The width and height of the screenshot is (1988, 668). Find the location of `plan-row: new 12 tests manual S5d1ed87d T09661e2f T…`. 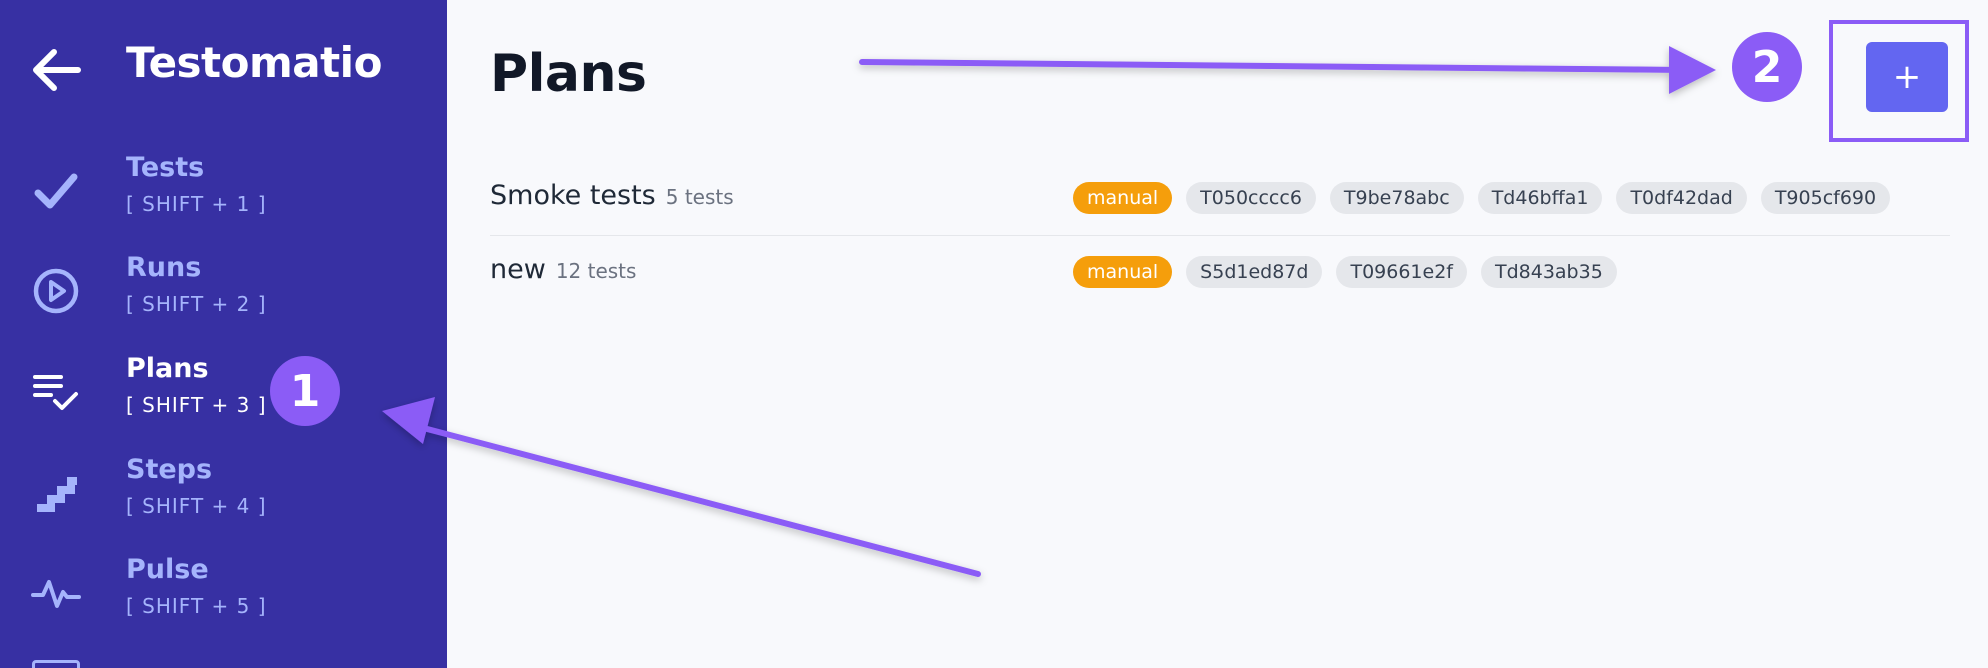

plan-row: new 12 tests manual S5d1ed87d T09661e2f T… is located at coordinates (1220, 273).